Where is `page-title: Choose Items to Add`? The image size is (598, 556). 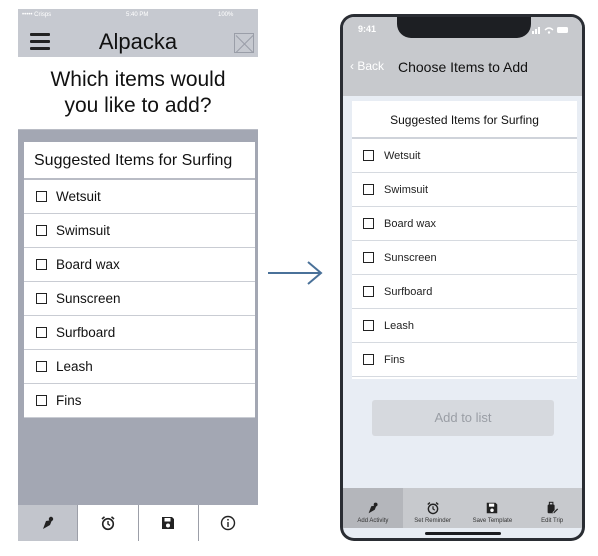
page-title: Choose Items to Add is located at coordinates (463, 67).